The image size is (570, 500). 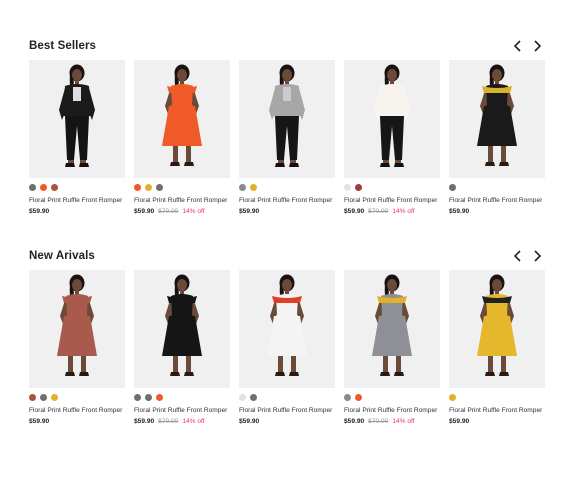 I want to click on section-title: Best Sellers, so click(x=63, y=46).